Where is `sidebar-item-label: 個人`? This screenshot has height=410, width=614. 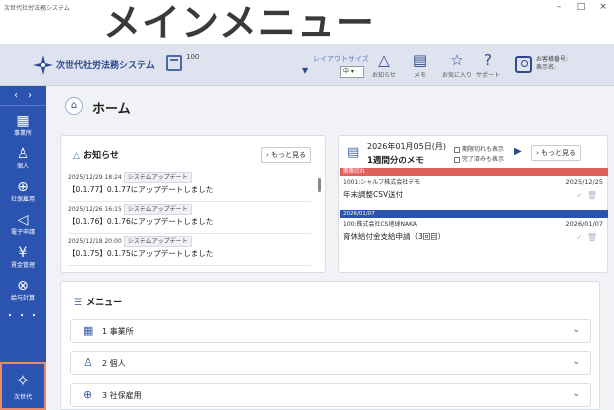 sidebar-item-label: 個人 is located at coordinates (22, 166).